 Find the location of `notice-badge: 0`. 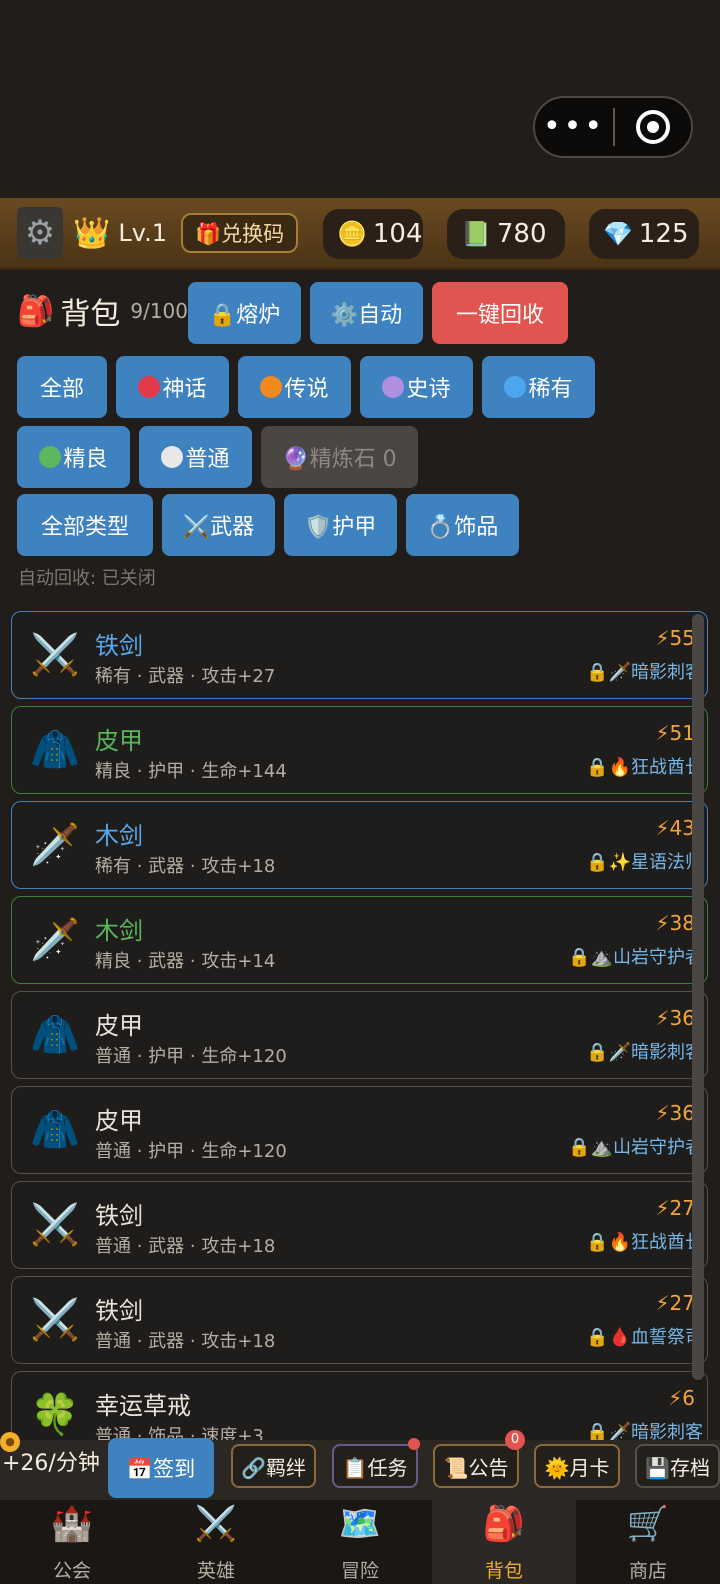

notice-badge: 0 is located at coordinates (515, 1440).